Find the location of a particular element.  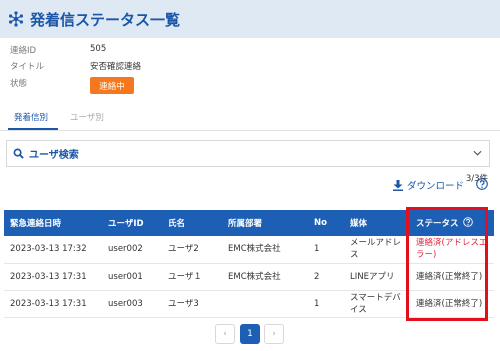

tab-bar: 発着信別 ユーザ別 is located at coordinates (250, 119).